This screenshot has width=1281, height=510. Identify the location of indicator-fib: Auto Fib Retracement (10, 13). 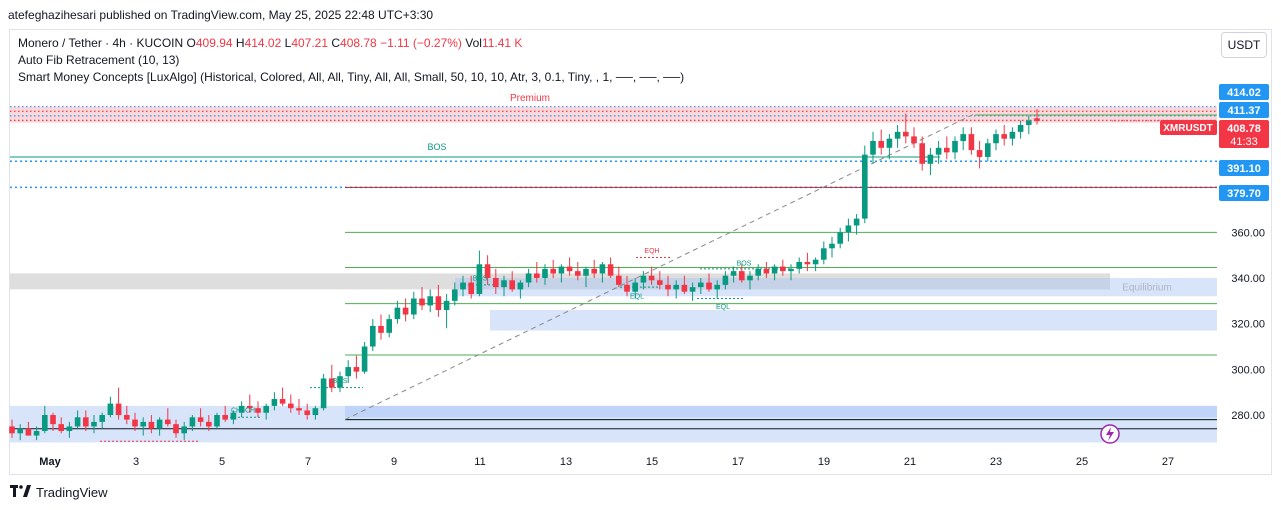
(351, 60).